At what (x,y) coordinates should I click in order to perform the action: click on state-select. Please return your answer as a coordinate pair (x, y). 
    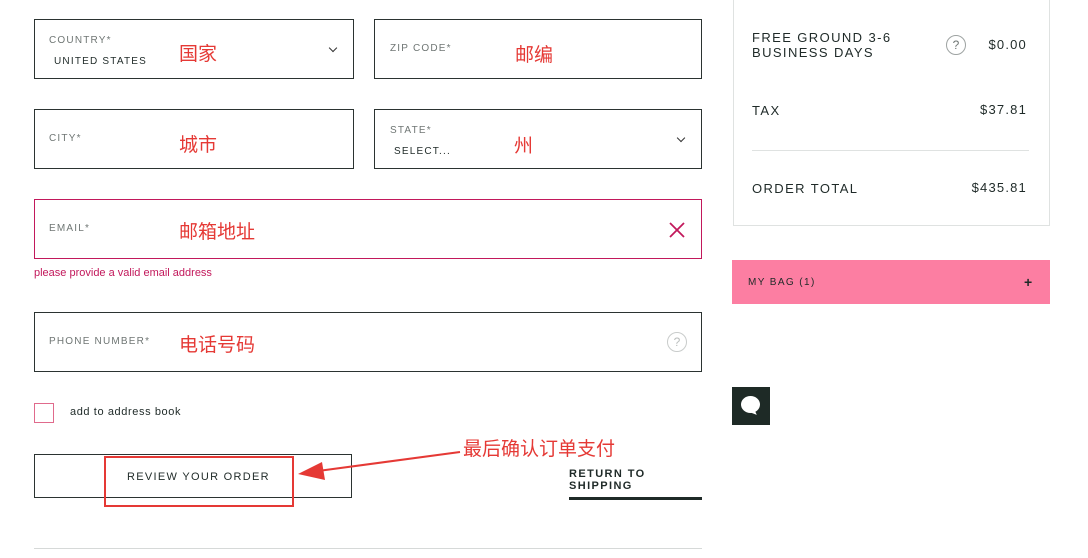
    Looking at the image, I should click on (538, 139).